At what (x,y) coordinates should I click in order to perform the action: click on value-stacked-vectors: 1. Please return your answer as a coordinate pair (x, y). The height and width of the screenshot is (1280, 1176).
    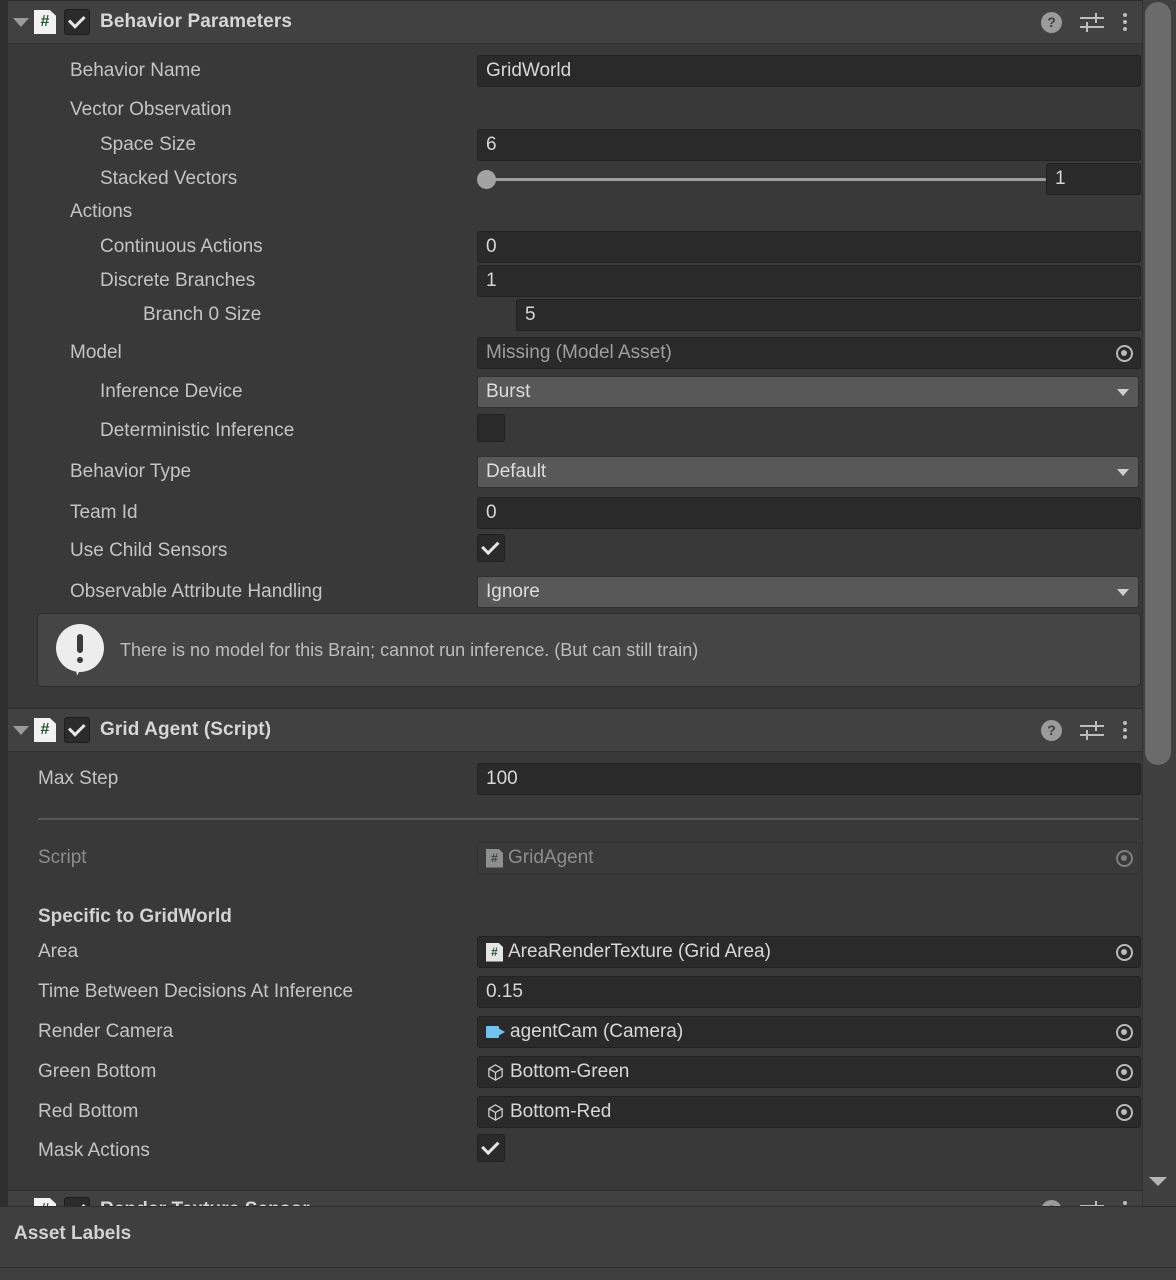
    Looking at the image, I should click on (1060, 178).